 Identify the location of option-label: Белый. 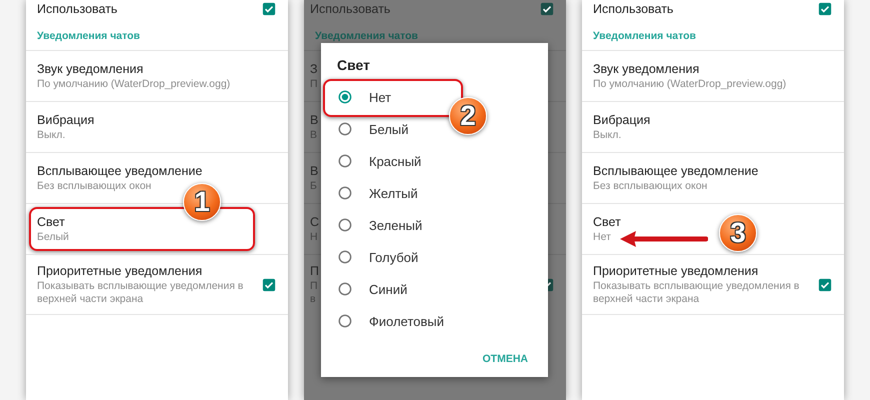
(389, 129).